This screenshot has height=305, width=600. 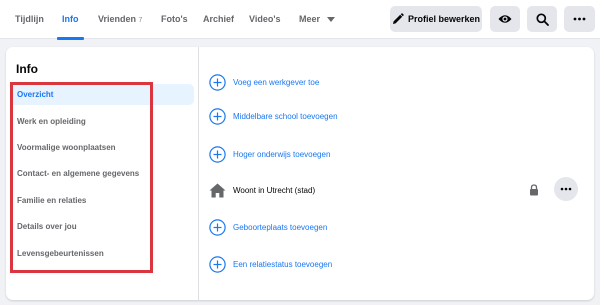 What do you see at coordinates (174, 19) in the screenshot?
I see `tab-photos: Foto's` at bounding box center [174, 19].